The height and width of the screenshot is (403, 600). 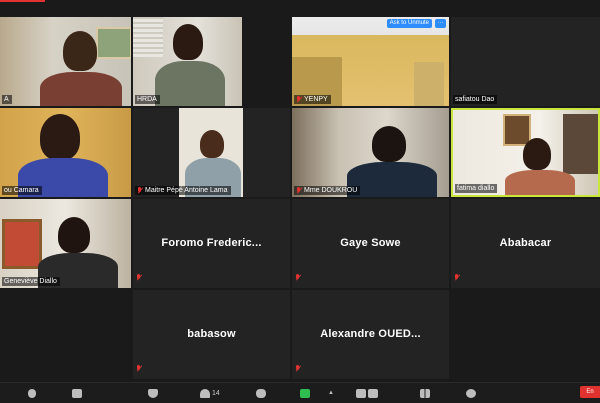 I want to click on chat-bubble-icon, so click(x=261, y=393).